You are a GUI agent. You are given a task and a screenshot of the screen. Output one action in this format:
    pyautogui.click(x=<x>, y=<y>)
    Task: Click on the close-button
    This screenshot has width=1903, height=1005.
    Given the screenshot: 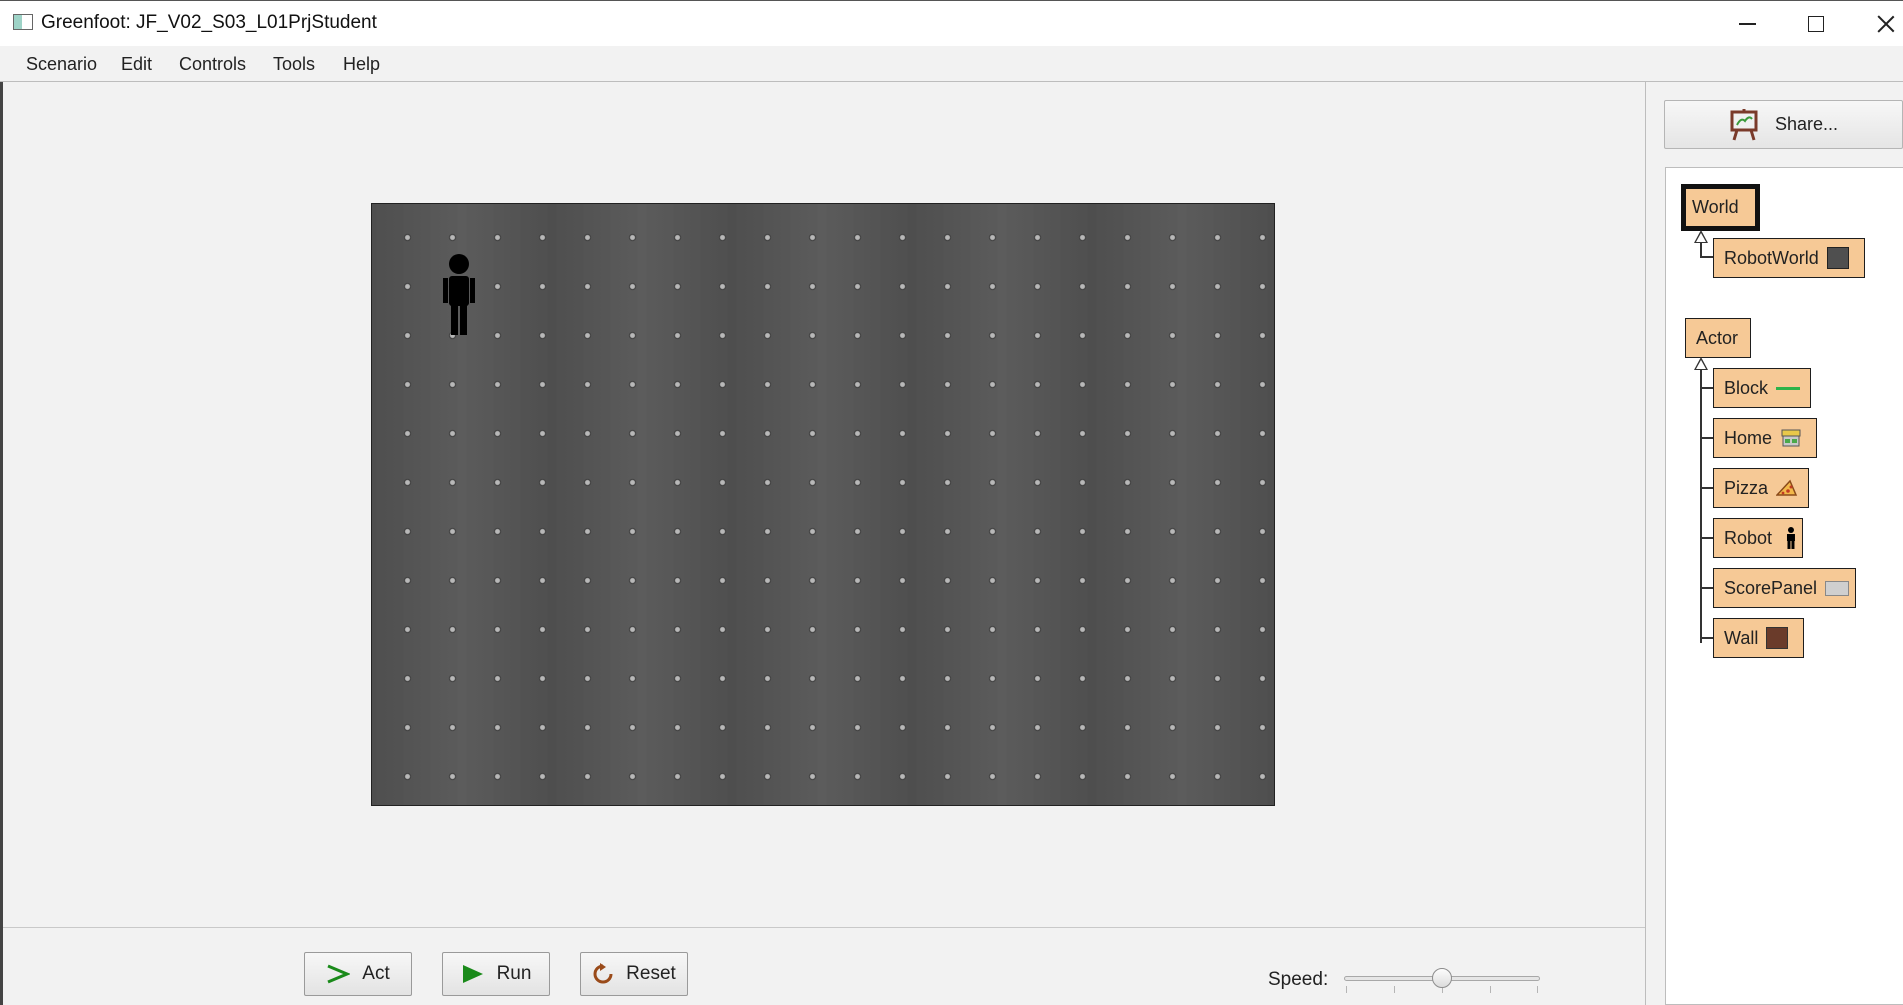 What is the action you would take?
    pyautogui.click(x=1879, y=24)
    